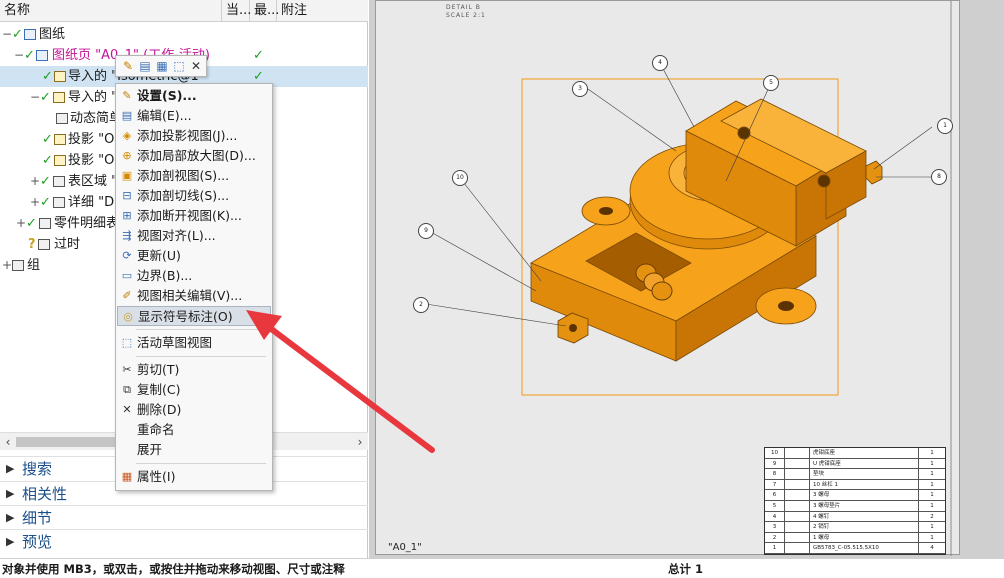 The height and width of the screenshot is (578, 1004). I want to click on balloon-4: 4, so click(660, 63).